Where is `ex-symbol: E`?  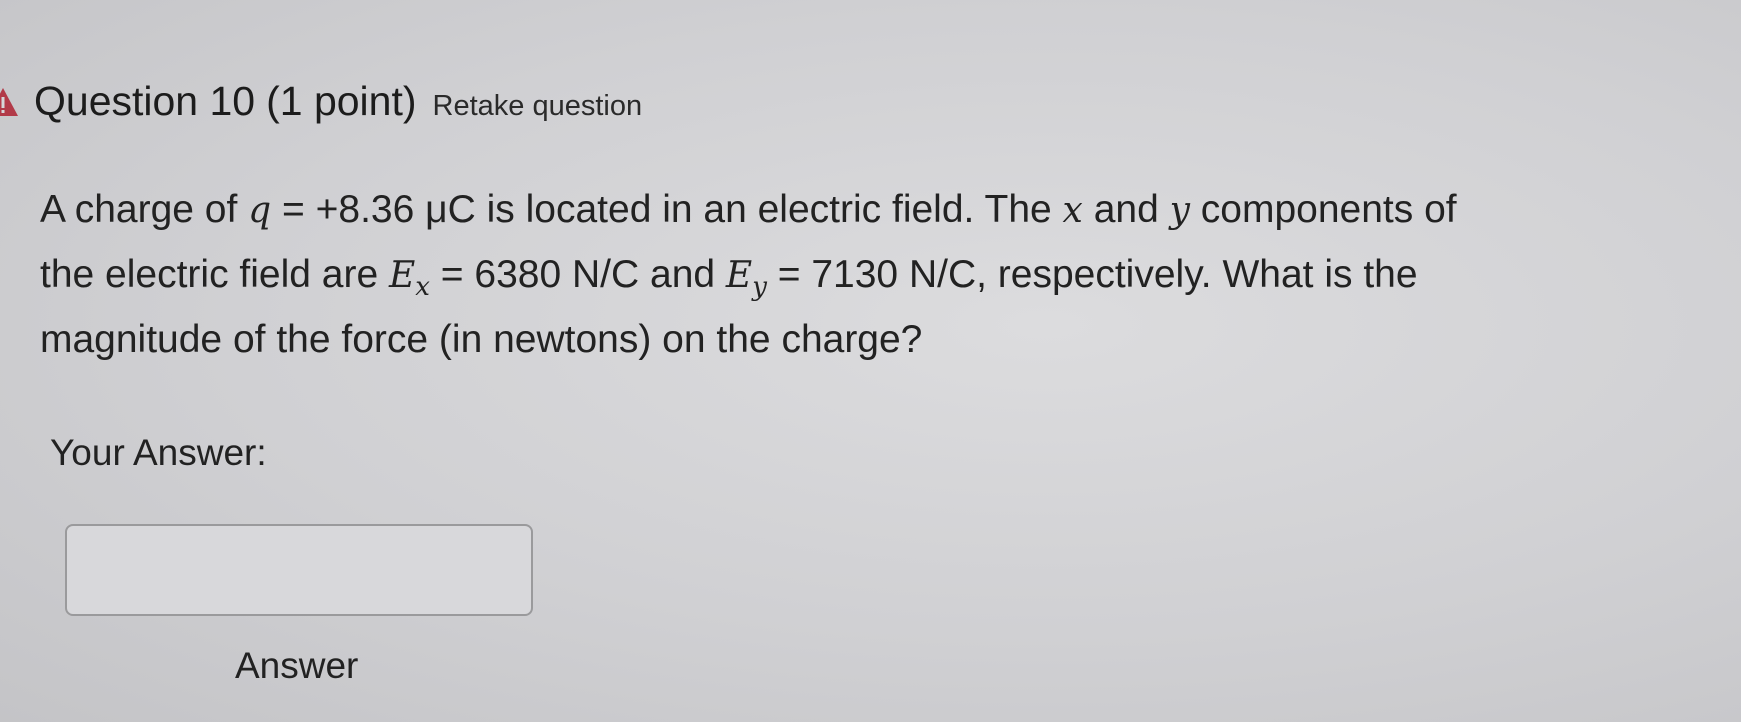
ex-symbol: E is located at coordinates (402, 275).